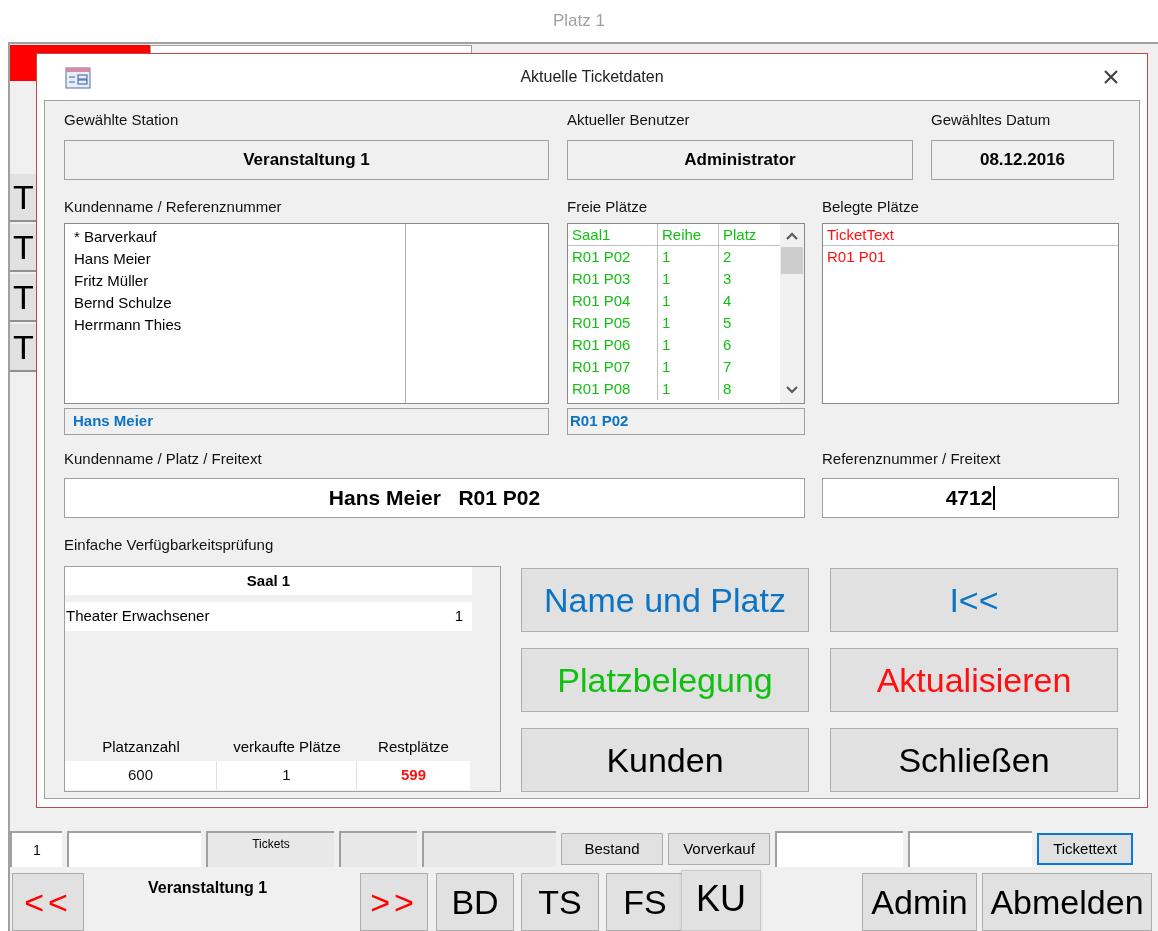 This screenshot has height=931, width=1158. I want to click on table-cell: R01 P06, so click(613, 345).